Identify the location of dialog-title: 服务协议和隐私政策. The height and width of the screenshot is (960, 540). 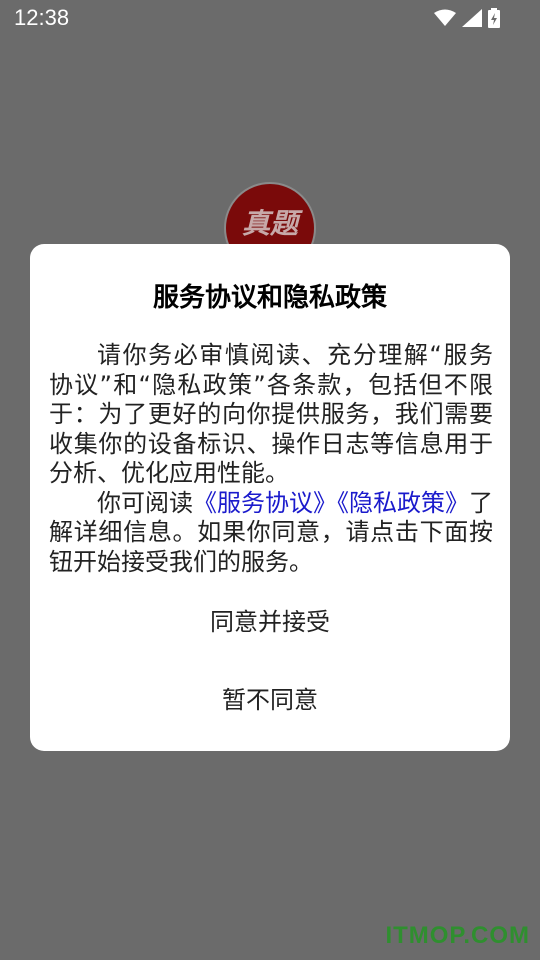
(269, 298).